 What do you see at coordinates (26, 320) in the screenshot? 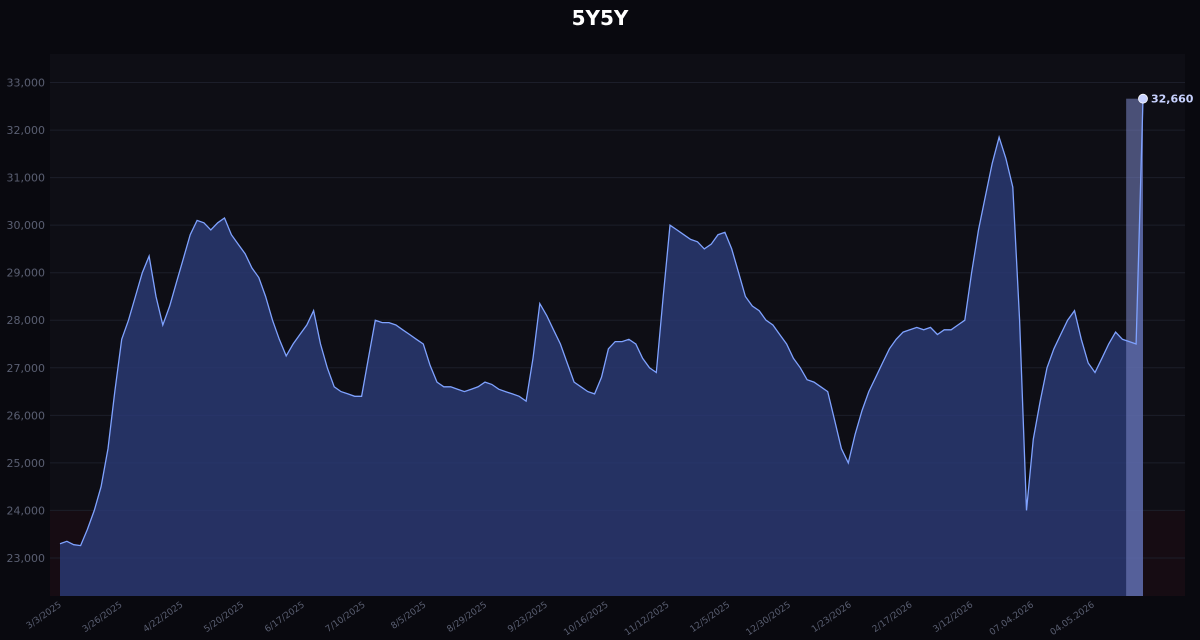
I see `y-tick-label: 28,000` at bounding box center [26, 320].